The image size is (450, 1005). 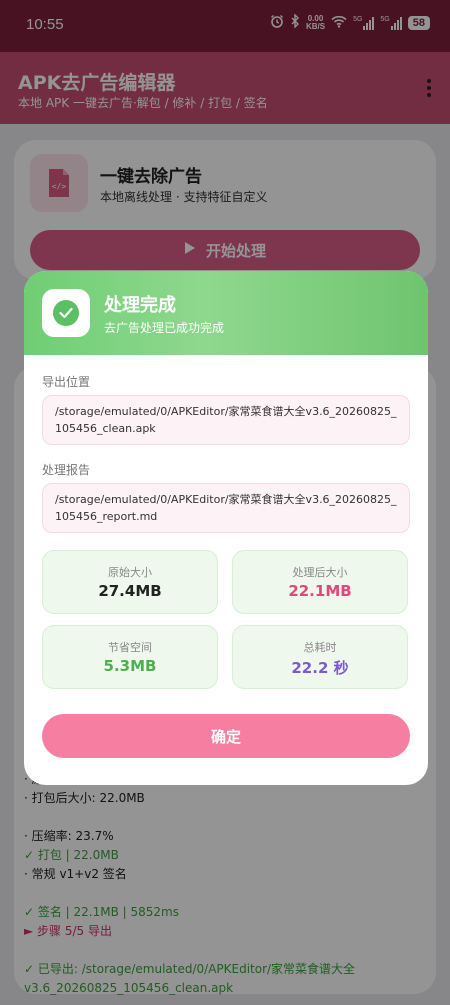 I want to click on export-location-label: 导出位置, so click(x=66, y=382).